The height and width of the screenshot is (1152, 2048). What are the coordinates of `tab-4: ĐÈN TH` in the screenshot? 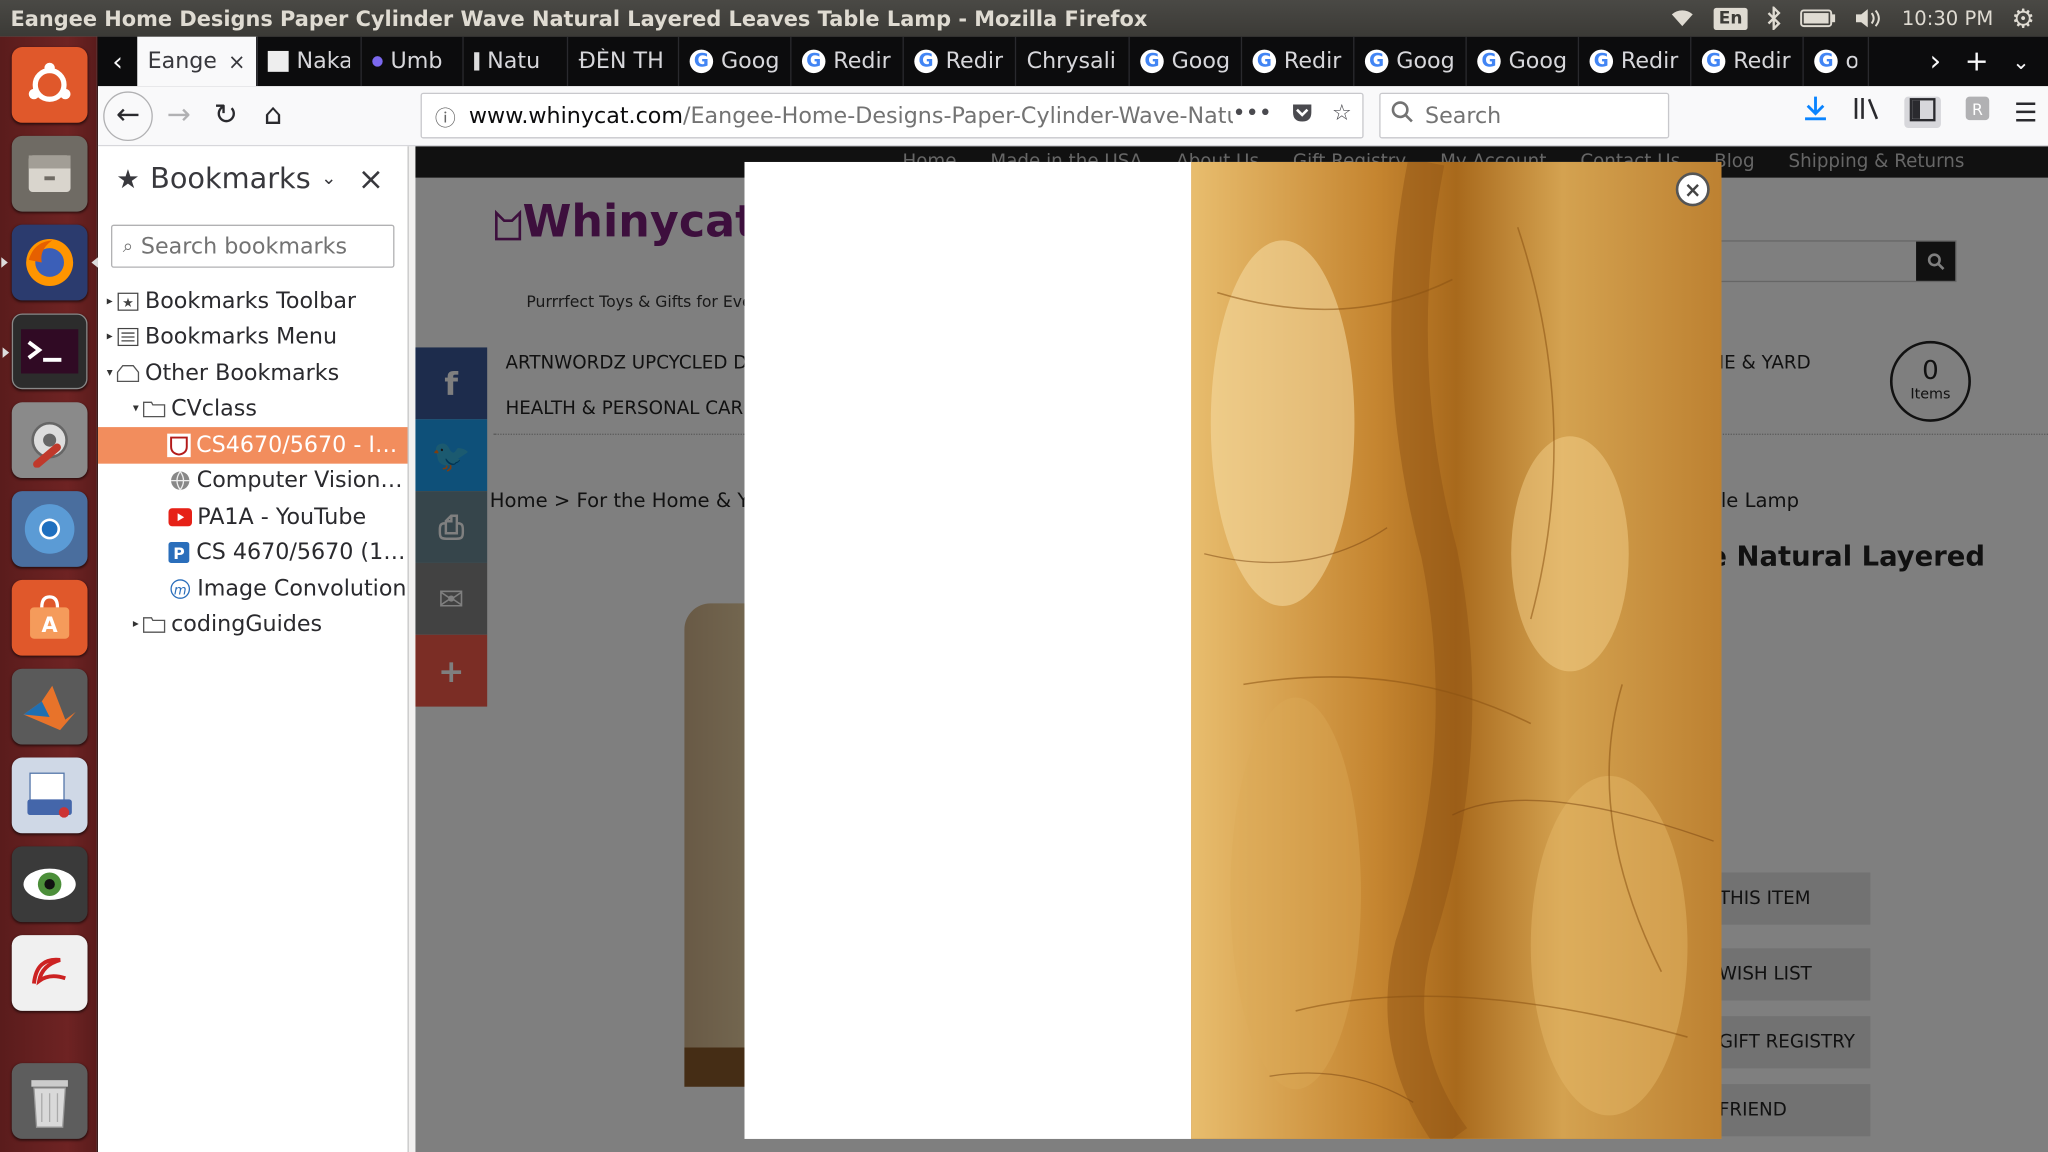 It's located at (624, 61).